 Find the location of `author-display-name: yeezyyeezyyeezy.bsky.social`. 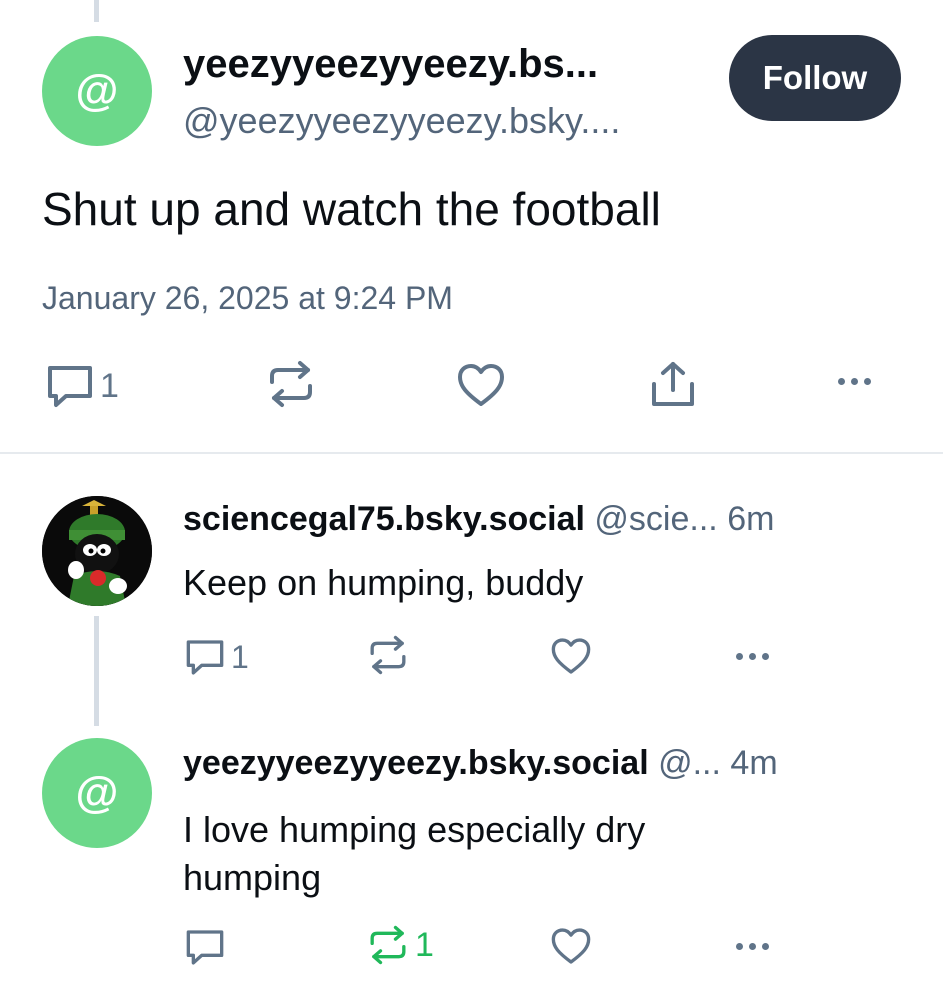

author-display-name: yeezyyeezyyeezy.bsky.social is located at coordinates (416, 763).